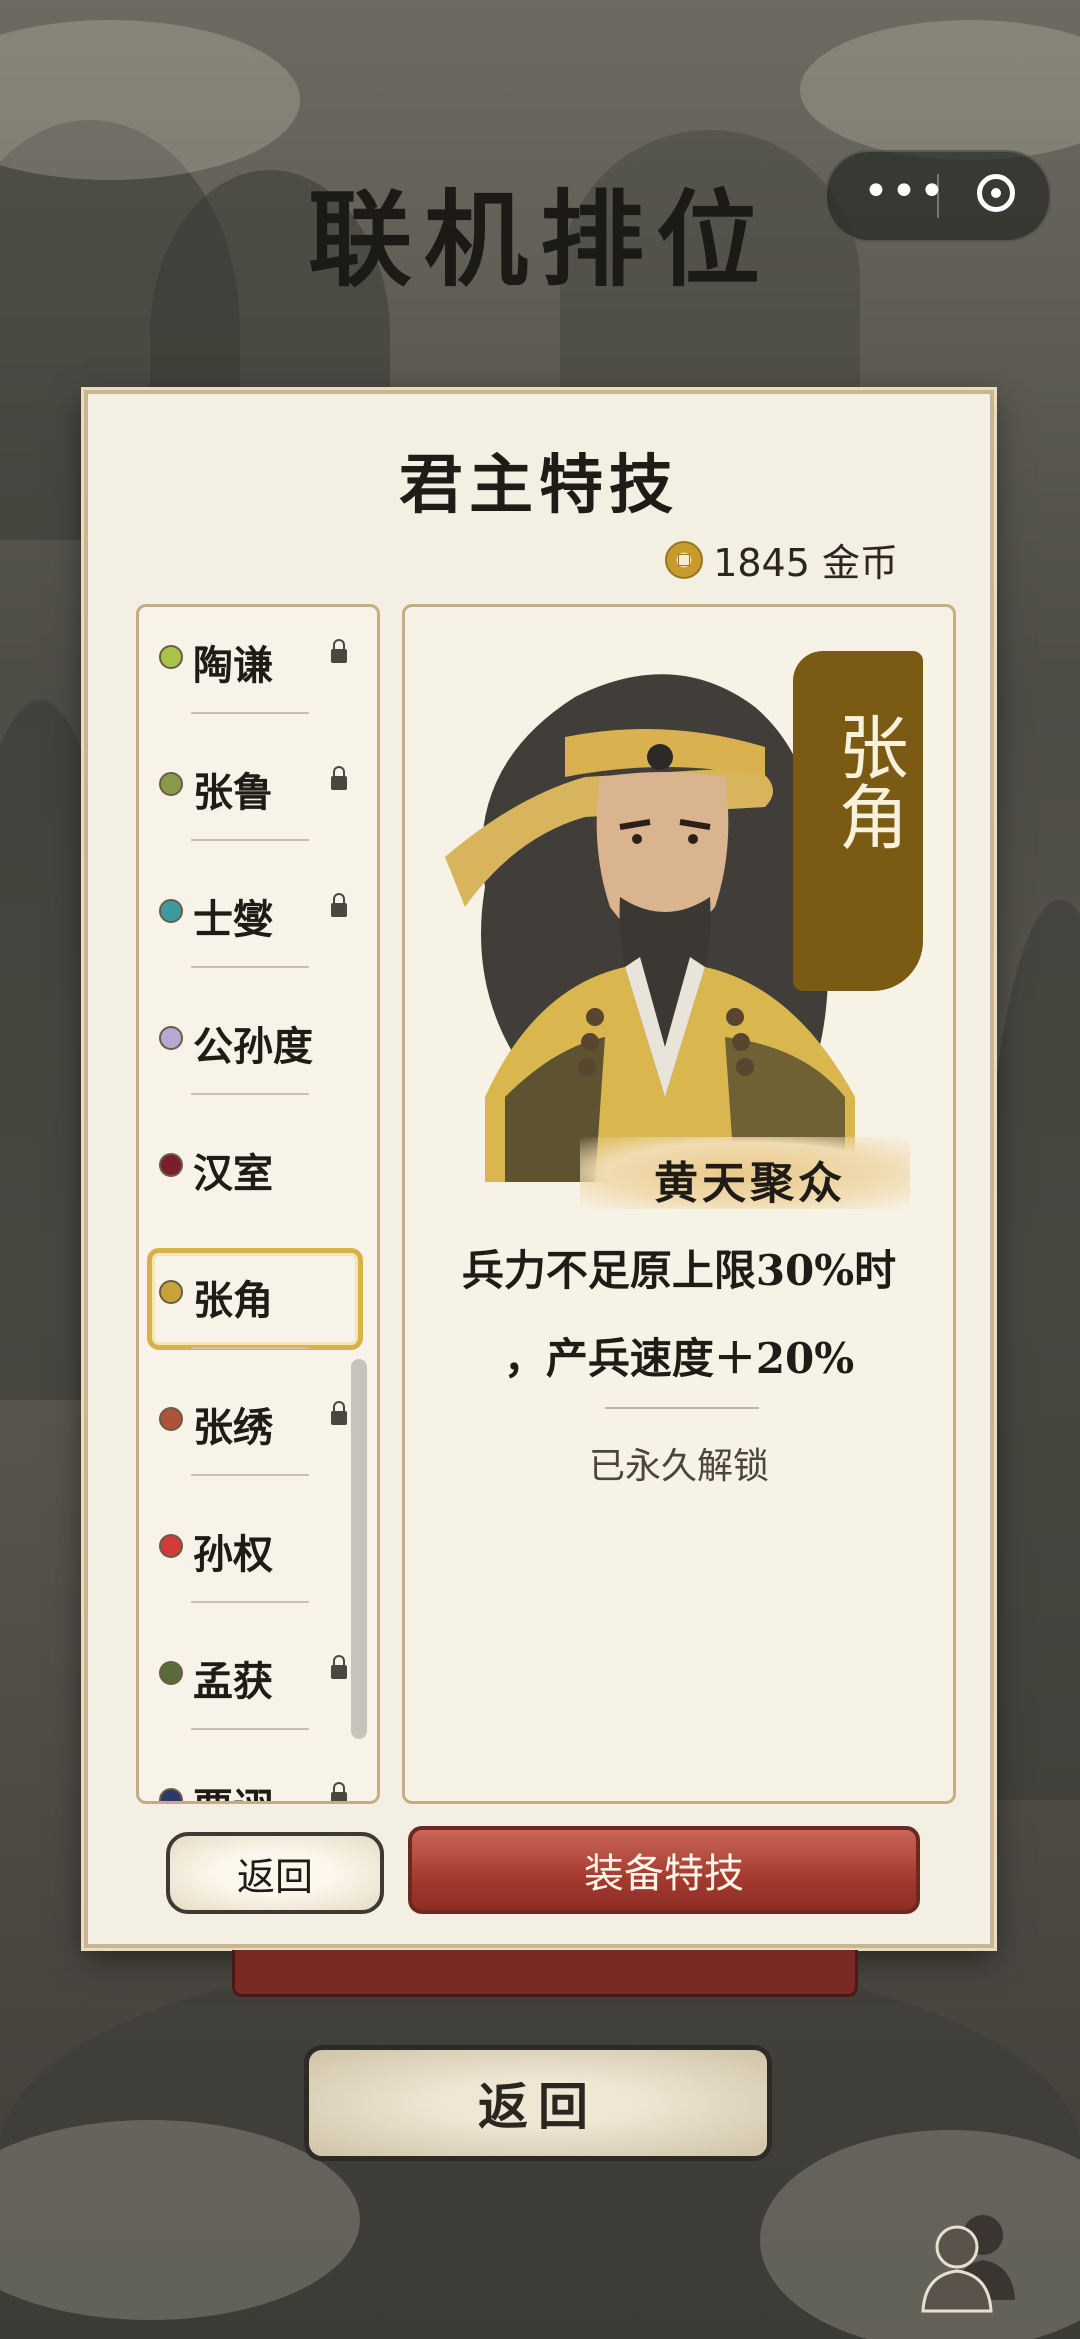  What do you see at coordinates (253, 1046) in the screenshot?
I see `lord-name: 公孙度` at bounding box center [253, 1046].